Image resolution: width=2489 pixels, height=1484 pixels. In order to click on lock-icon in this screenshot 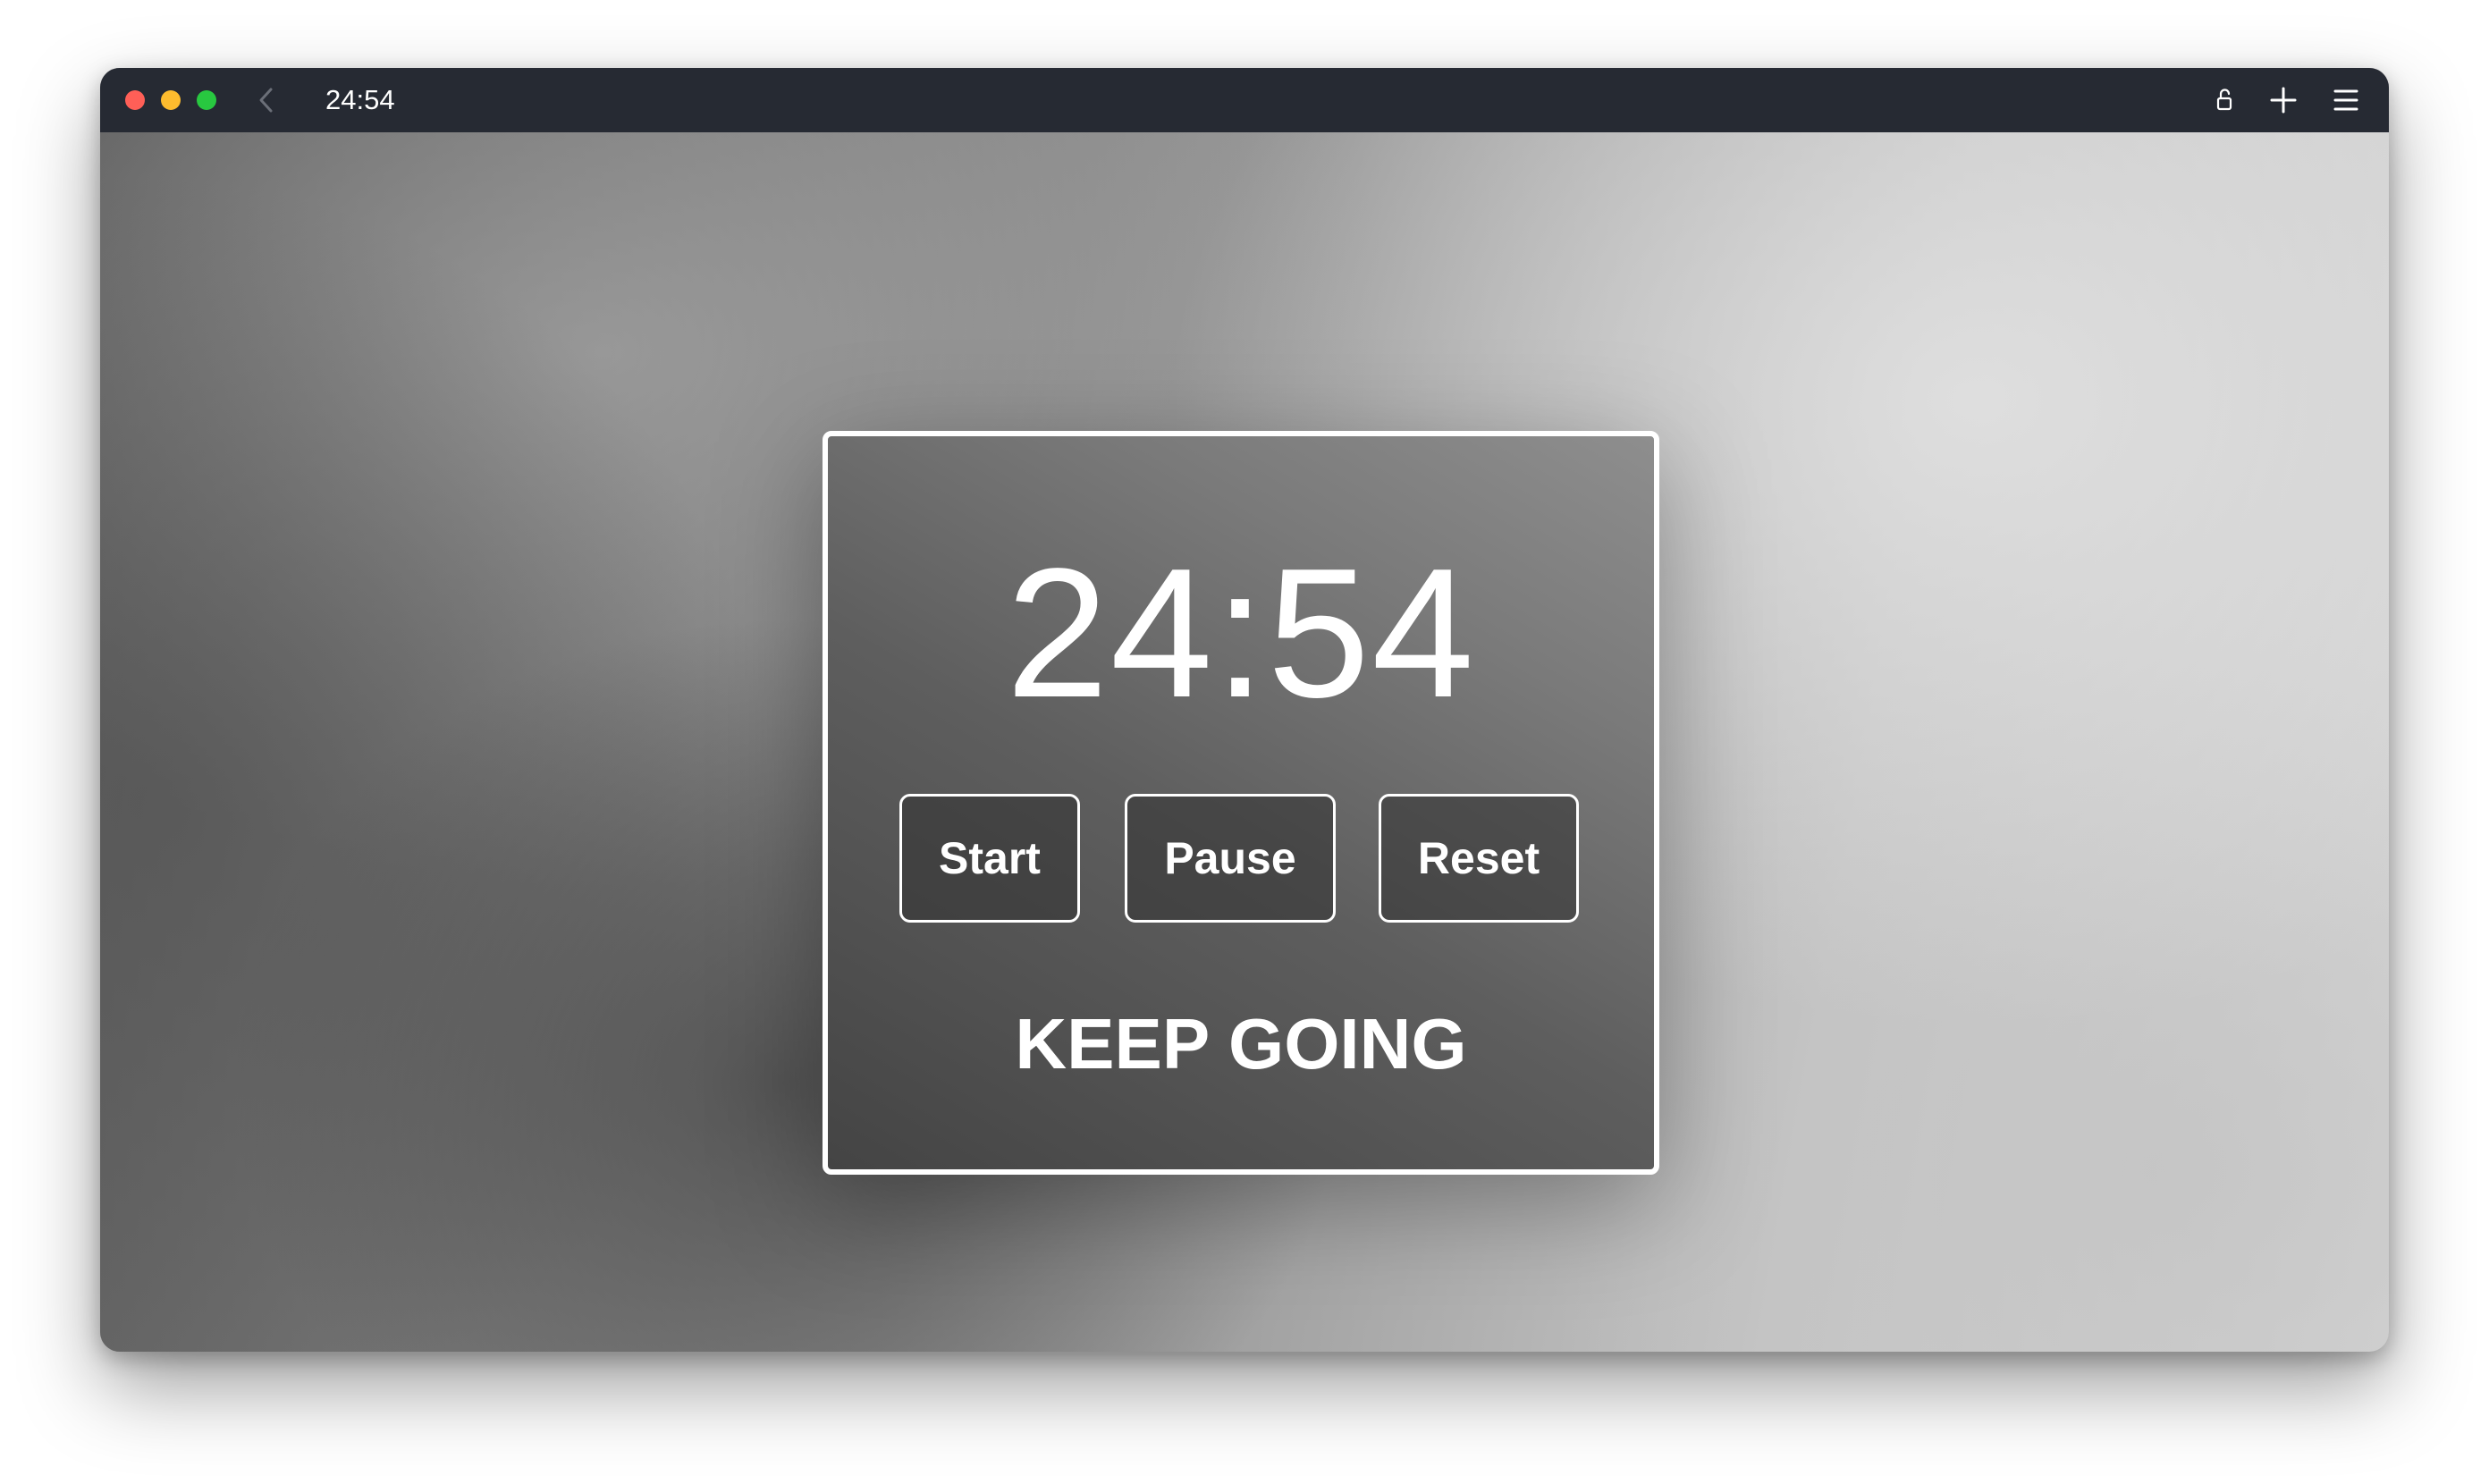, I will do `click(2224, 100)`.